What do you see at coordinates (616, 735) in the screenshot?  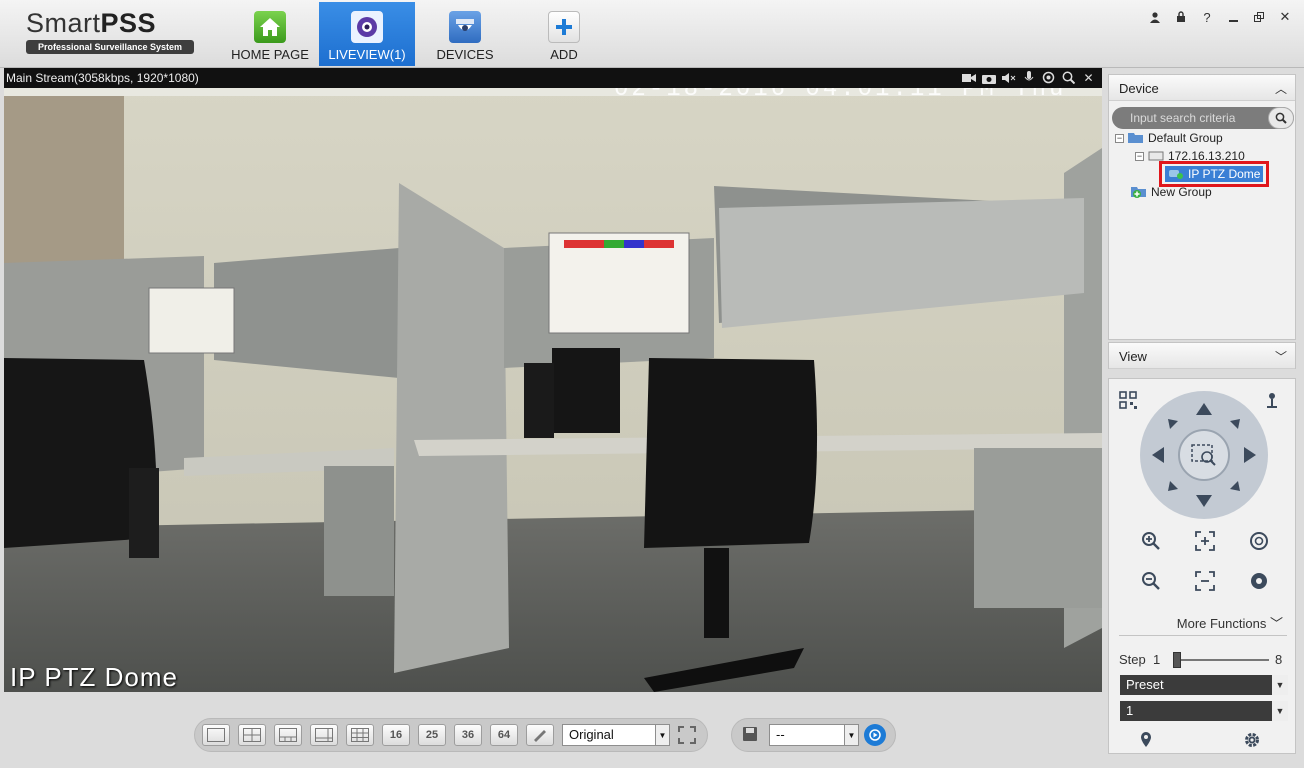 I see `aspect-ratio-select: Original ▼` at bounding box center [616, 735].